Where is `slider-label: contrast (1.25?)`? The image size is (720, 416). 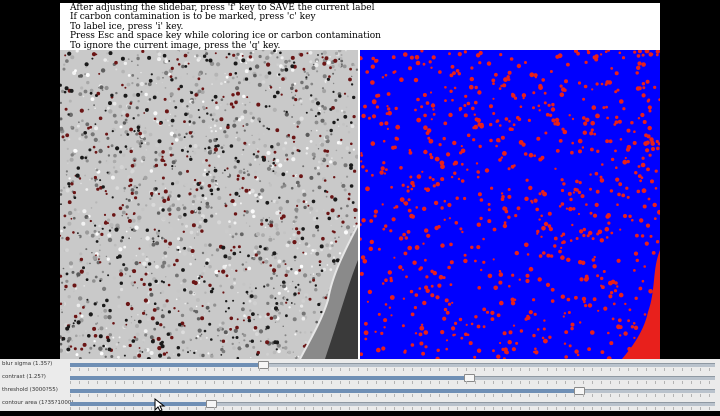 slider-label: contrast (1.25?) is located at coordinates (24, 377).